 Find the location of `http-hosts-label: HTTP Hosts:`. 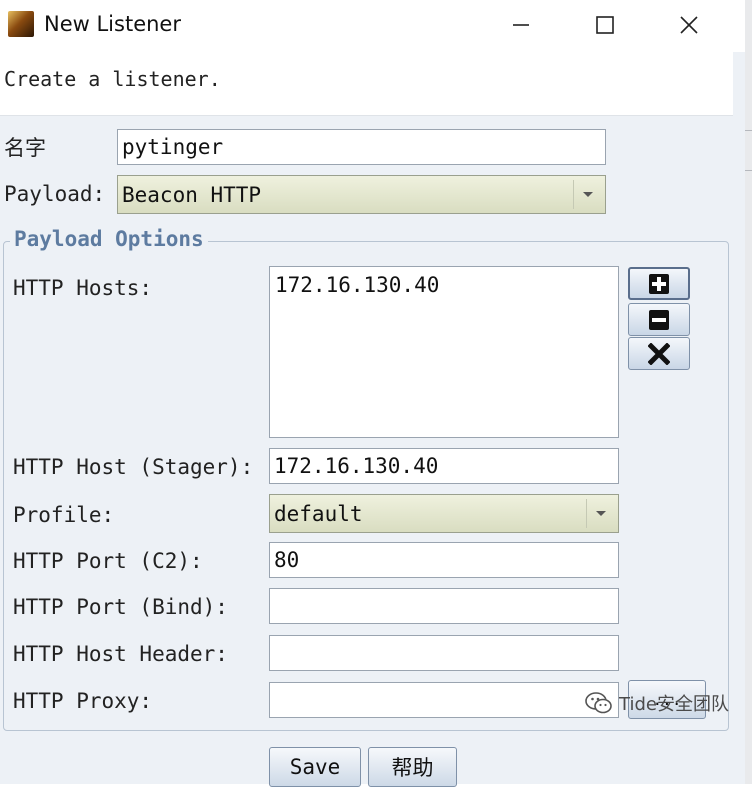

http-hosts-label: HTTP Hosts: is located at coordinates (83, 288).